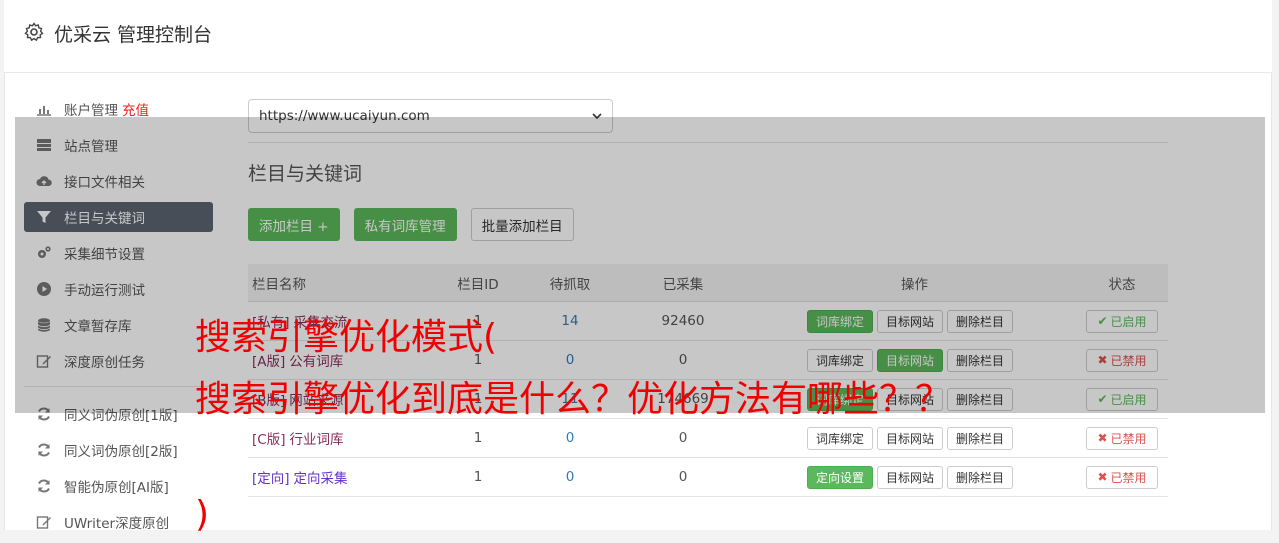 Image resolution: width=1279 pixels, height=543 pixels. I want to click on sidebar-item-uwriter: UWriter深度原创, so click(118, 522).